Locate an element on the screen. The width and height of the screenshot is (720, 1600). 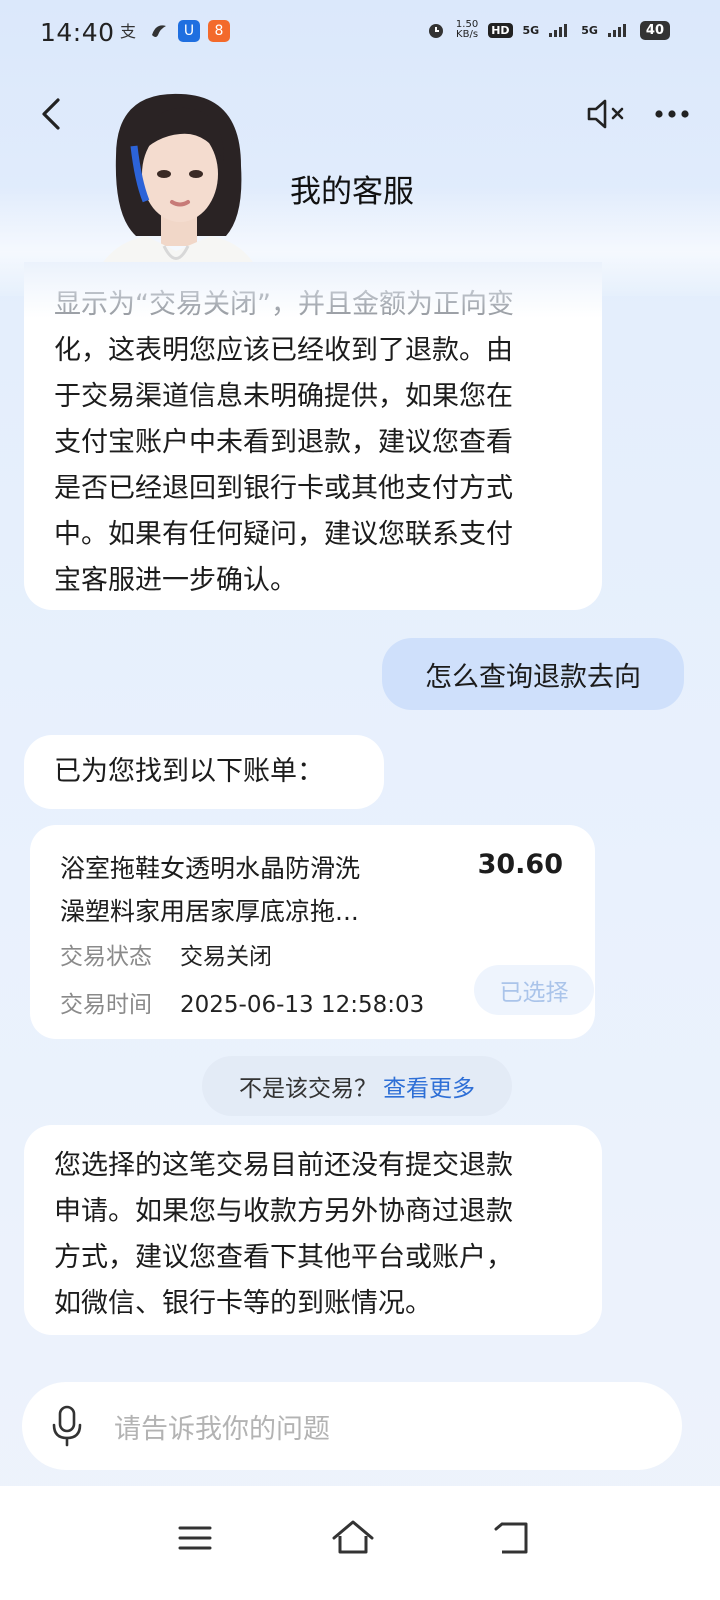
message-line: 如微信、银行卡等的到账情况。 is located at coordinates (243, 1303).